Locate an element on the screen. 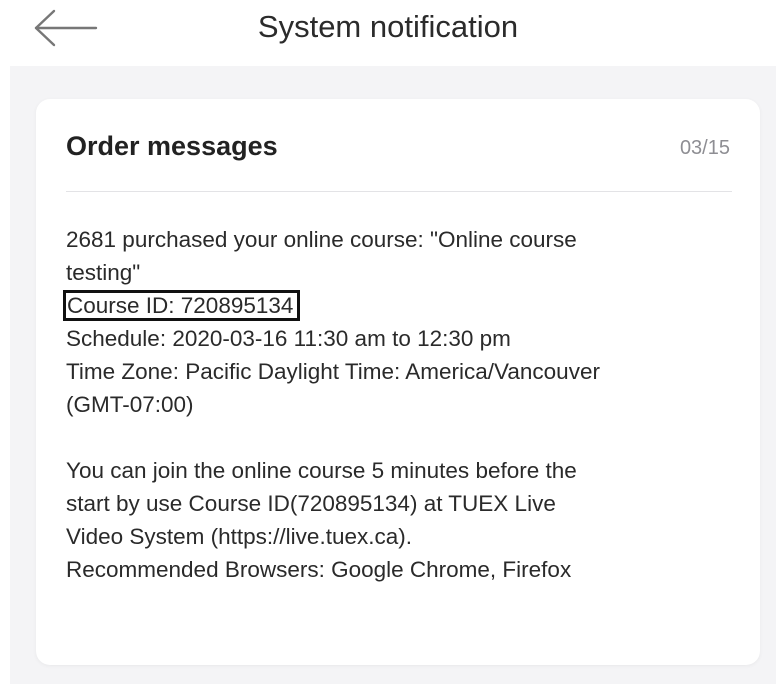  card-title: Order messages is located at coordinates (172, 146).